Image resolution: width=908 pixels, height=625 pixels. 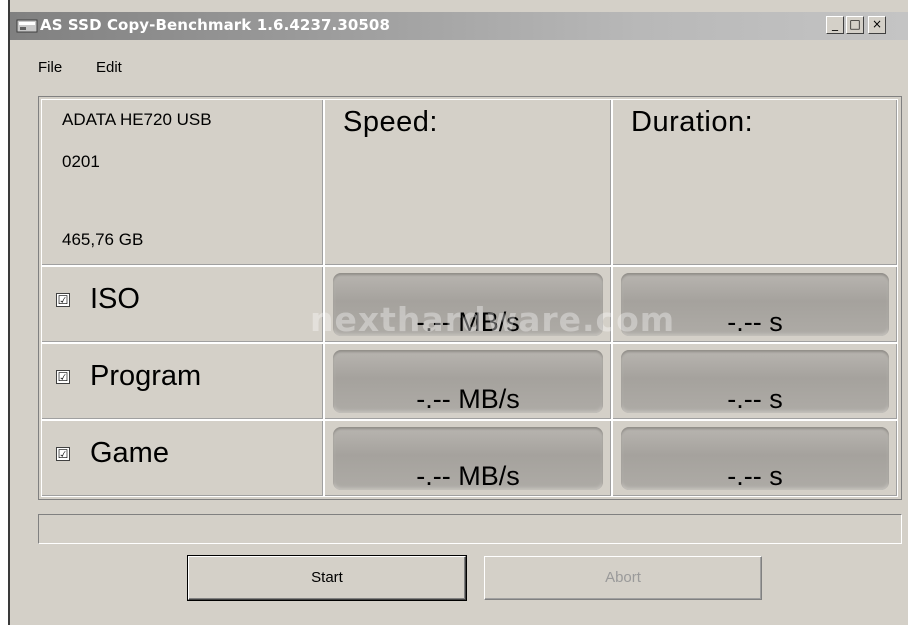 What do you see at coordinates (81, 161) in the screenshot?
I see `drive-firmware: 0201` at bounding box center [81, 161].